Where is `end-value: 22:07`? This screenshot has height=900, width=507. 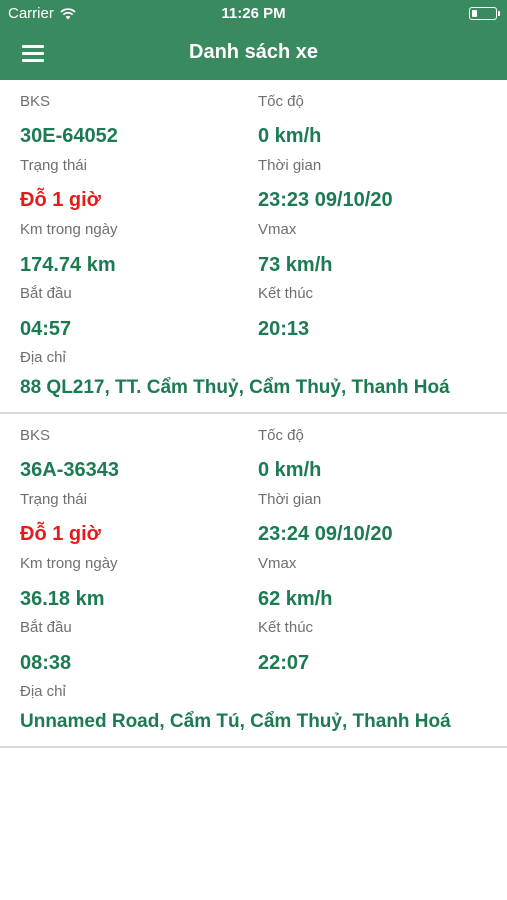 end-value: 22:07 is located at coordinates (284, 663).